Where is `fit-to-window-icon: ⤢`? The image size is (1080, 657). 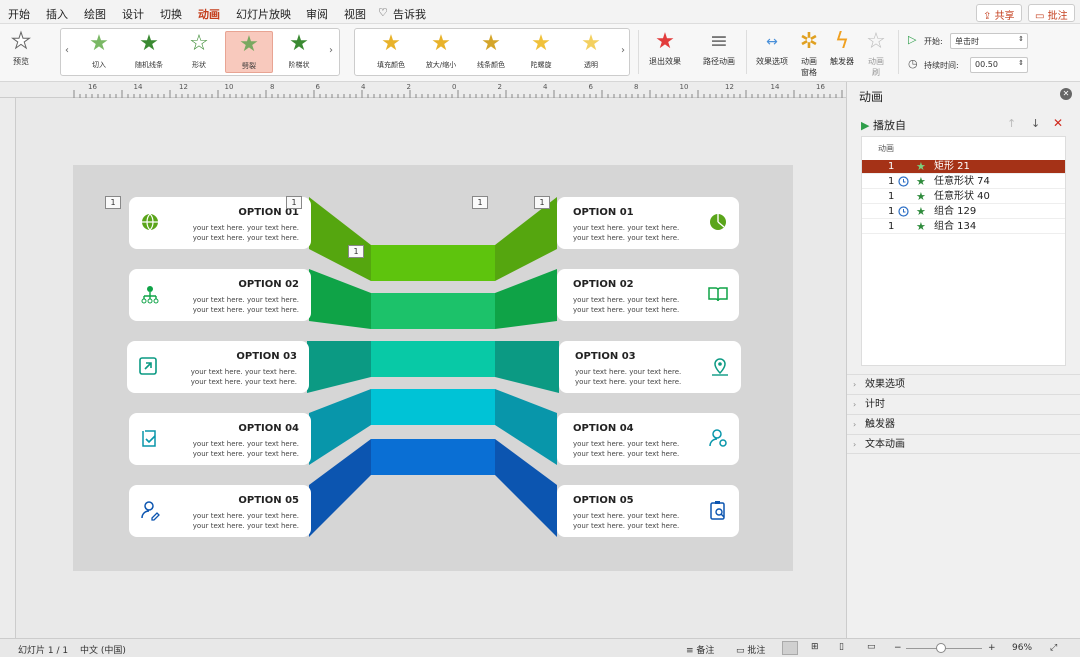
fit-to-window-icon: ⤢ is located at coordinates (1053, 648).